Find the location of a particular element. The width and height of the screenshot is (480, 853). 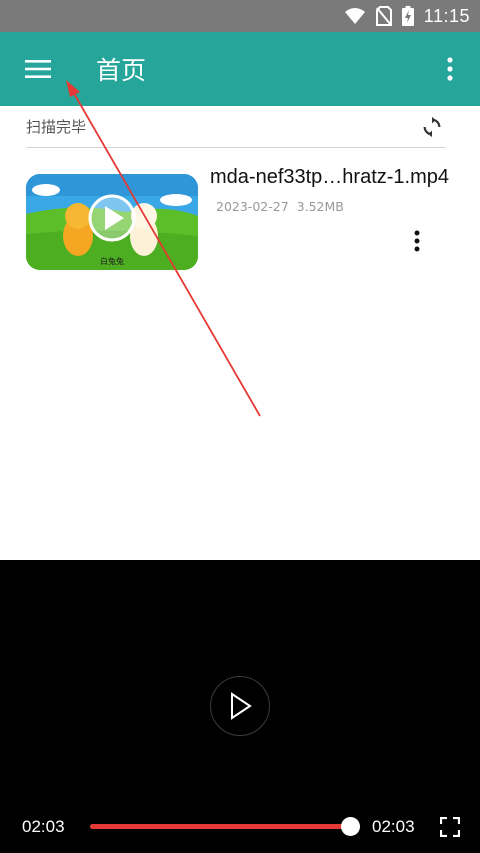

menu-button is located at coordinates (38, 69).